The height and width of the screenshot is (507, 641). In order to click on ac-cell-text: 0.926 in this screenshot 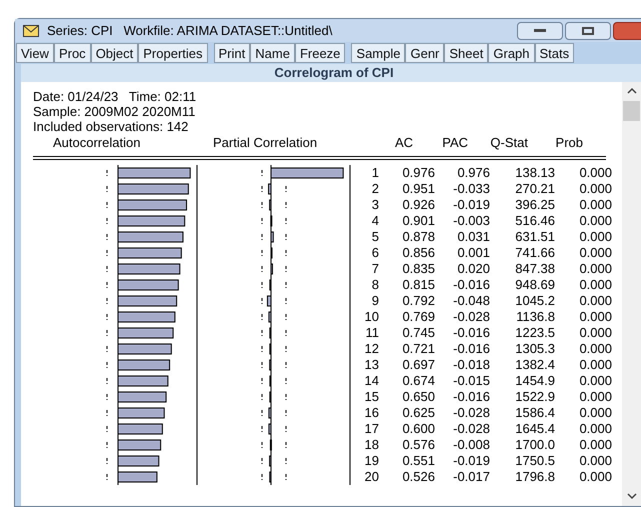, I will do `click(418, 205)`.